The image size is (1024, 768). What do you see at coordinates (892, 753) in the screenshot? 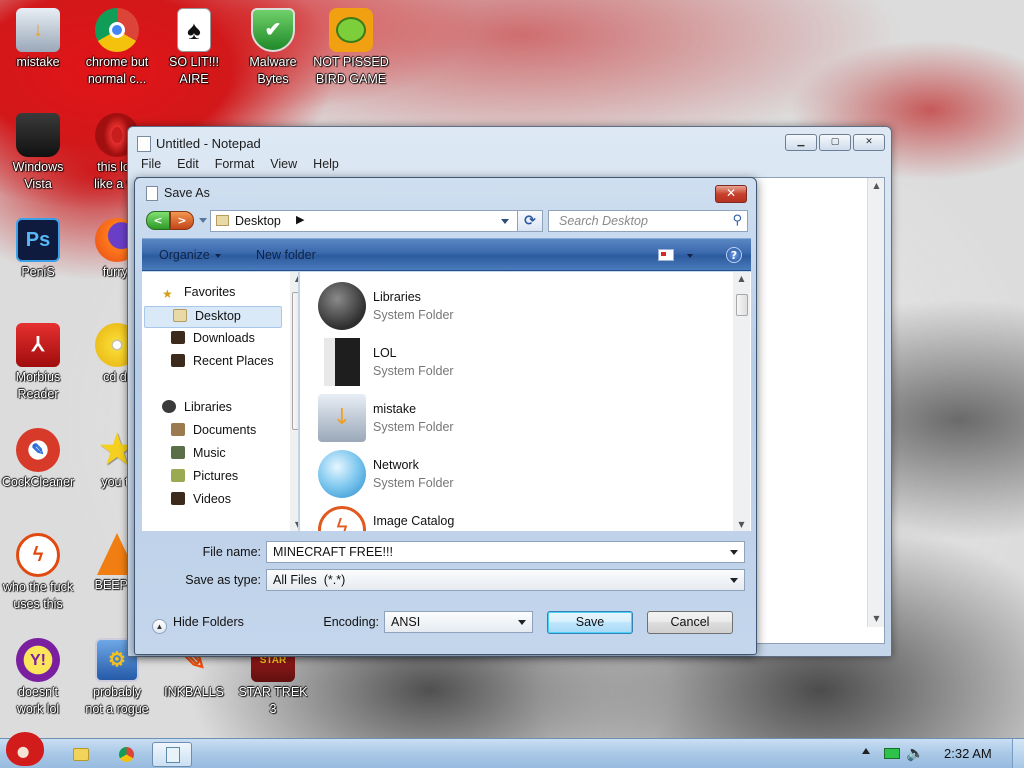
I see `battery-icon` at bounding box center [892, 753].